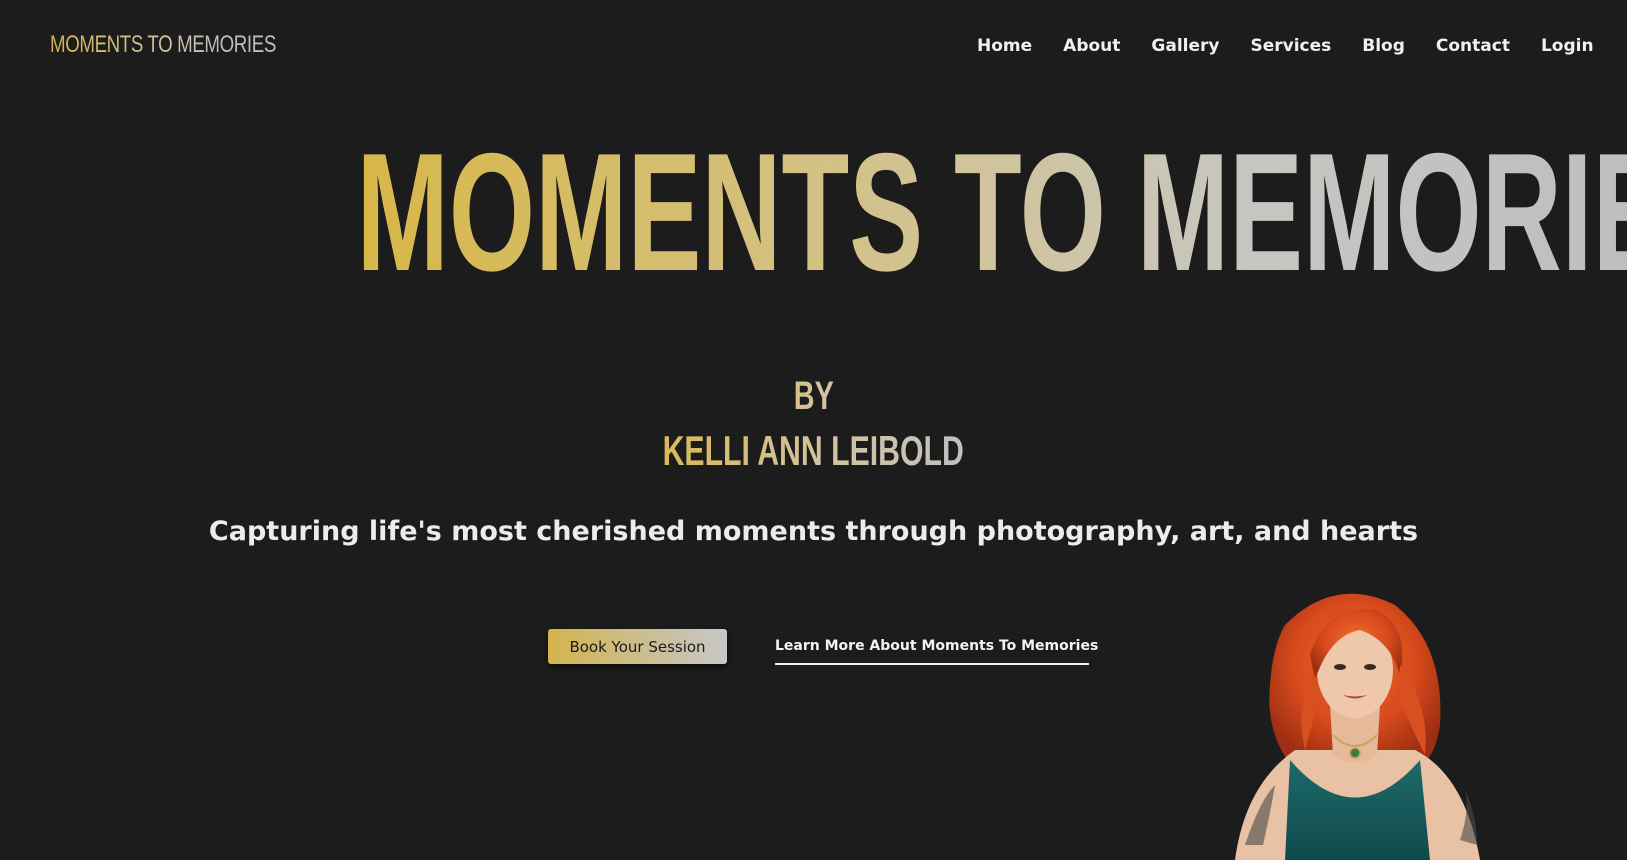 Image resolution: width=1627 pixels, height=860 pixels. I want to click on learn-more-link: Learn More About Moments To Memories, so click(936, 647).